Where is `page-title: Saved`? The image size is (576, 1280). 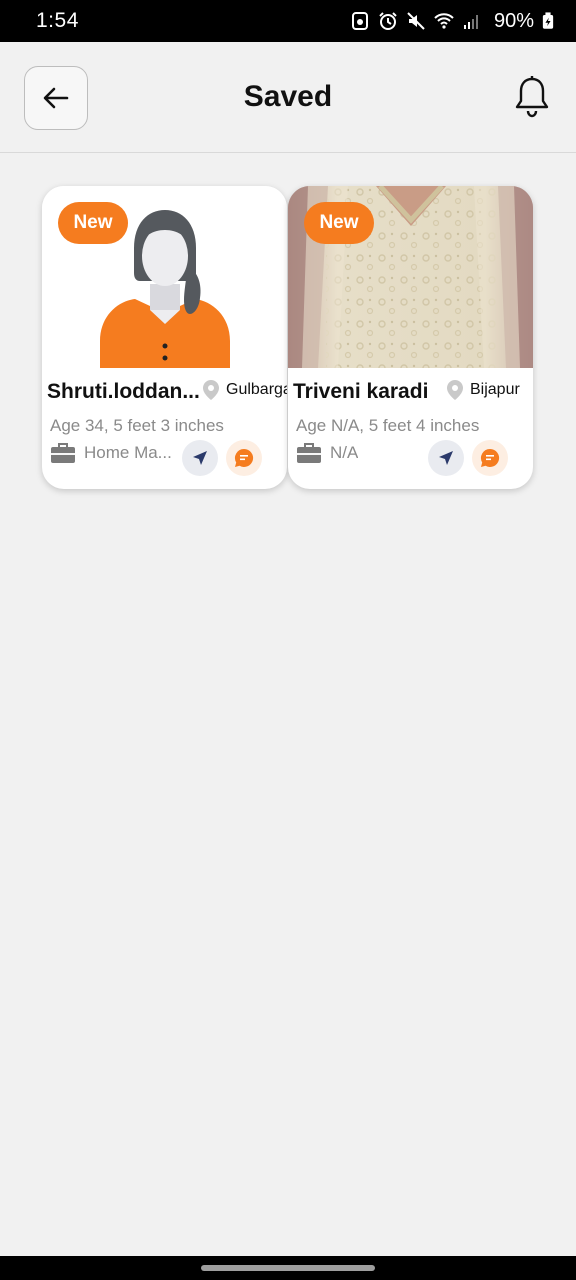
page-title: Saved is located at coordinates (288, 96).